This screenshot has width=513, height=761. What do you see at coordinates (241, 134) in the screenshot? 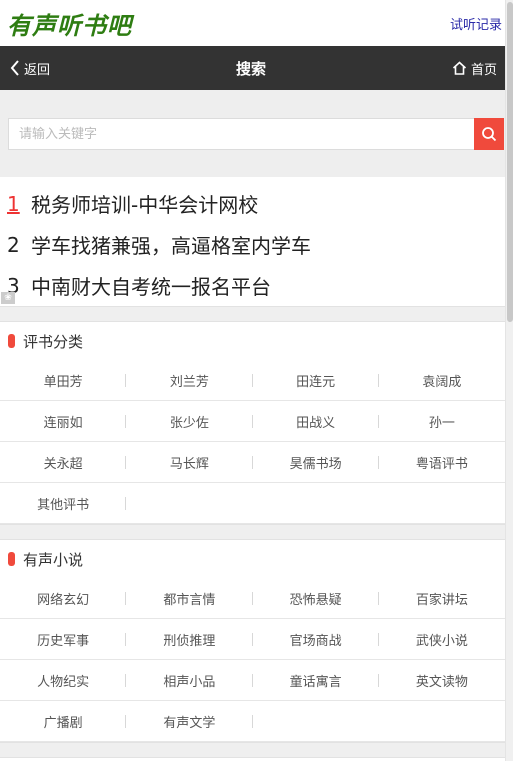
I see `search-input` at bounding box center [241, 134].